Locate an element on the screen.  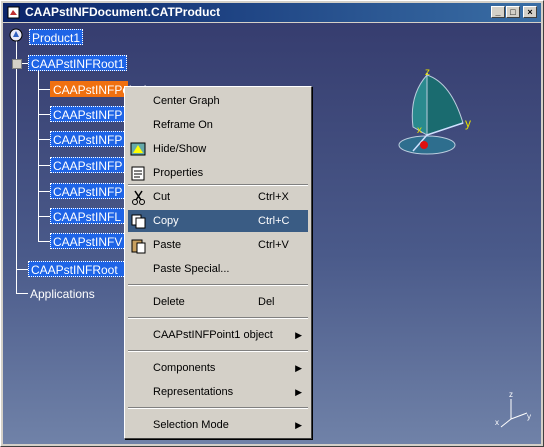
menu-item-properties: Properties is located at coordinates (218, 173).